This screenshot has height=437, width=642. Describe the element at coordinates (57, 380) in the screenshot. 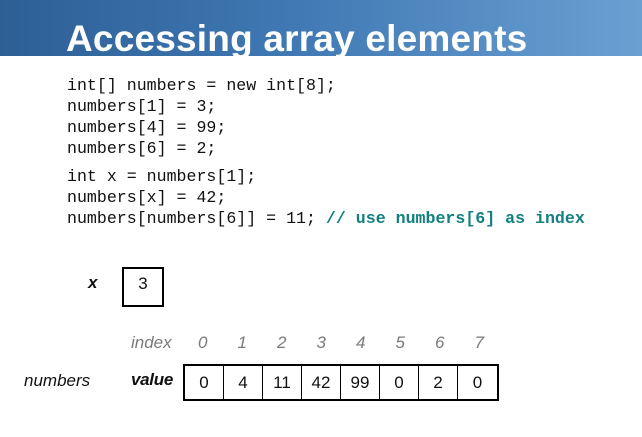

I see `array-name-label: numbers` at that location.